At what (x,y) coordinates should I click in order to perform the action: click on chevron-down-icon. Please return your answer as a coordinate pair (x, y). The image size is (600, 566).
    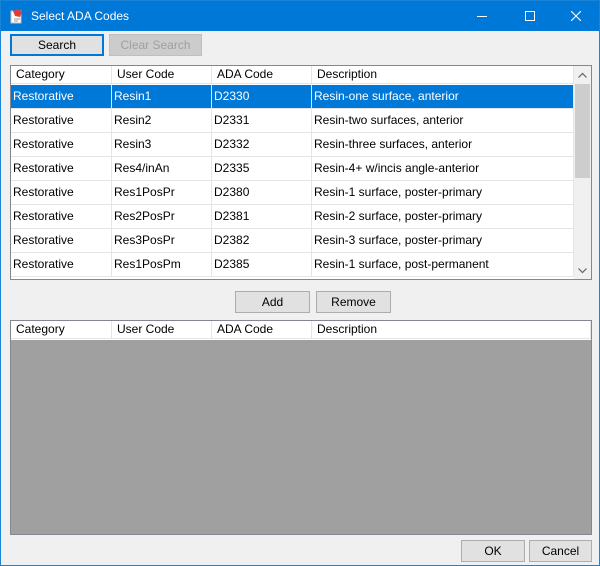
    Looking at the image, I should click on (582, 270).